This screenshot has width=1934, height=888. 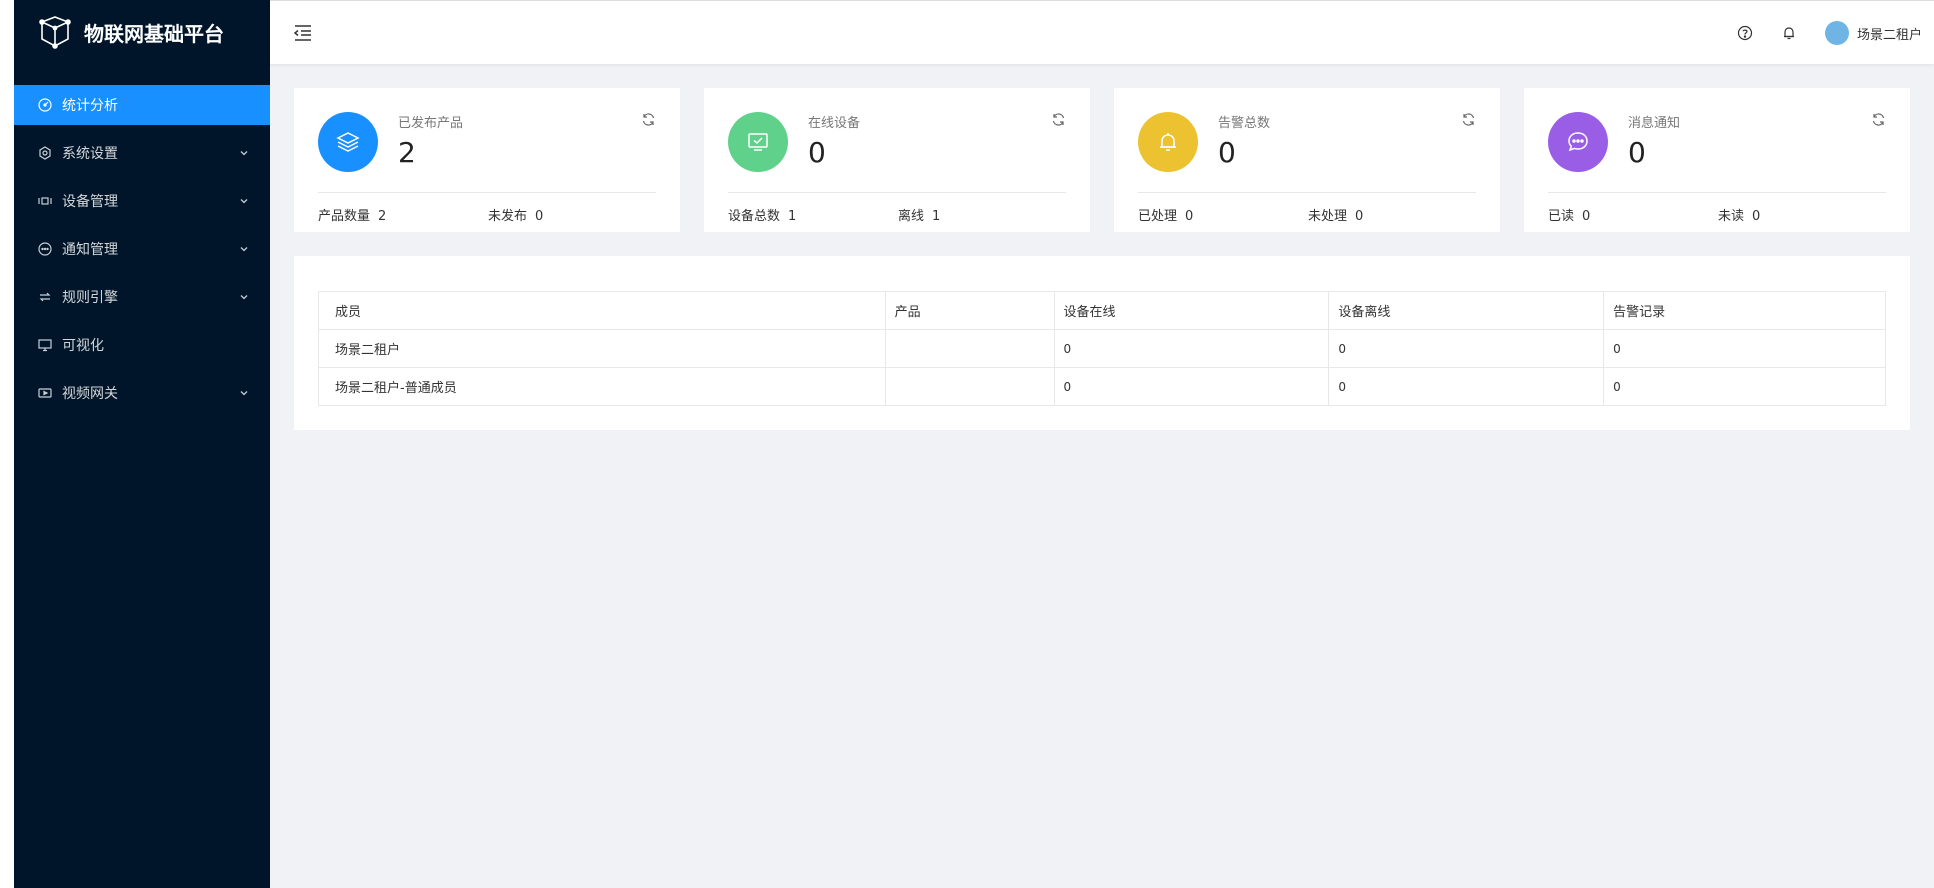 What do you see at coordinates (1466, 310) in the screenshot?
I see `column-header: 设备离线` at bounding box center [1466, 310].